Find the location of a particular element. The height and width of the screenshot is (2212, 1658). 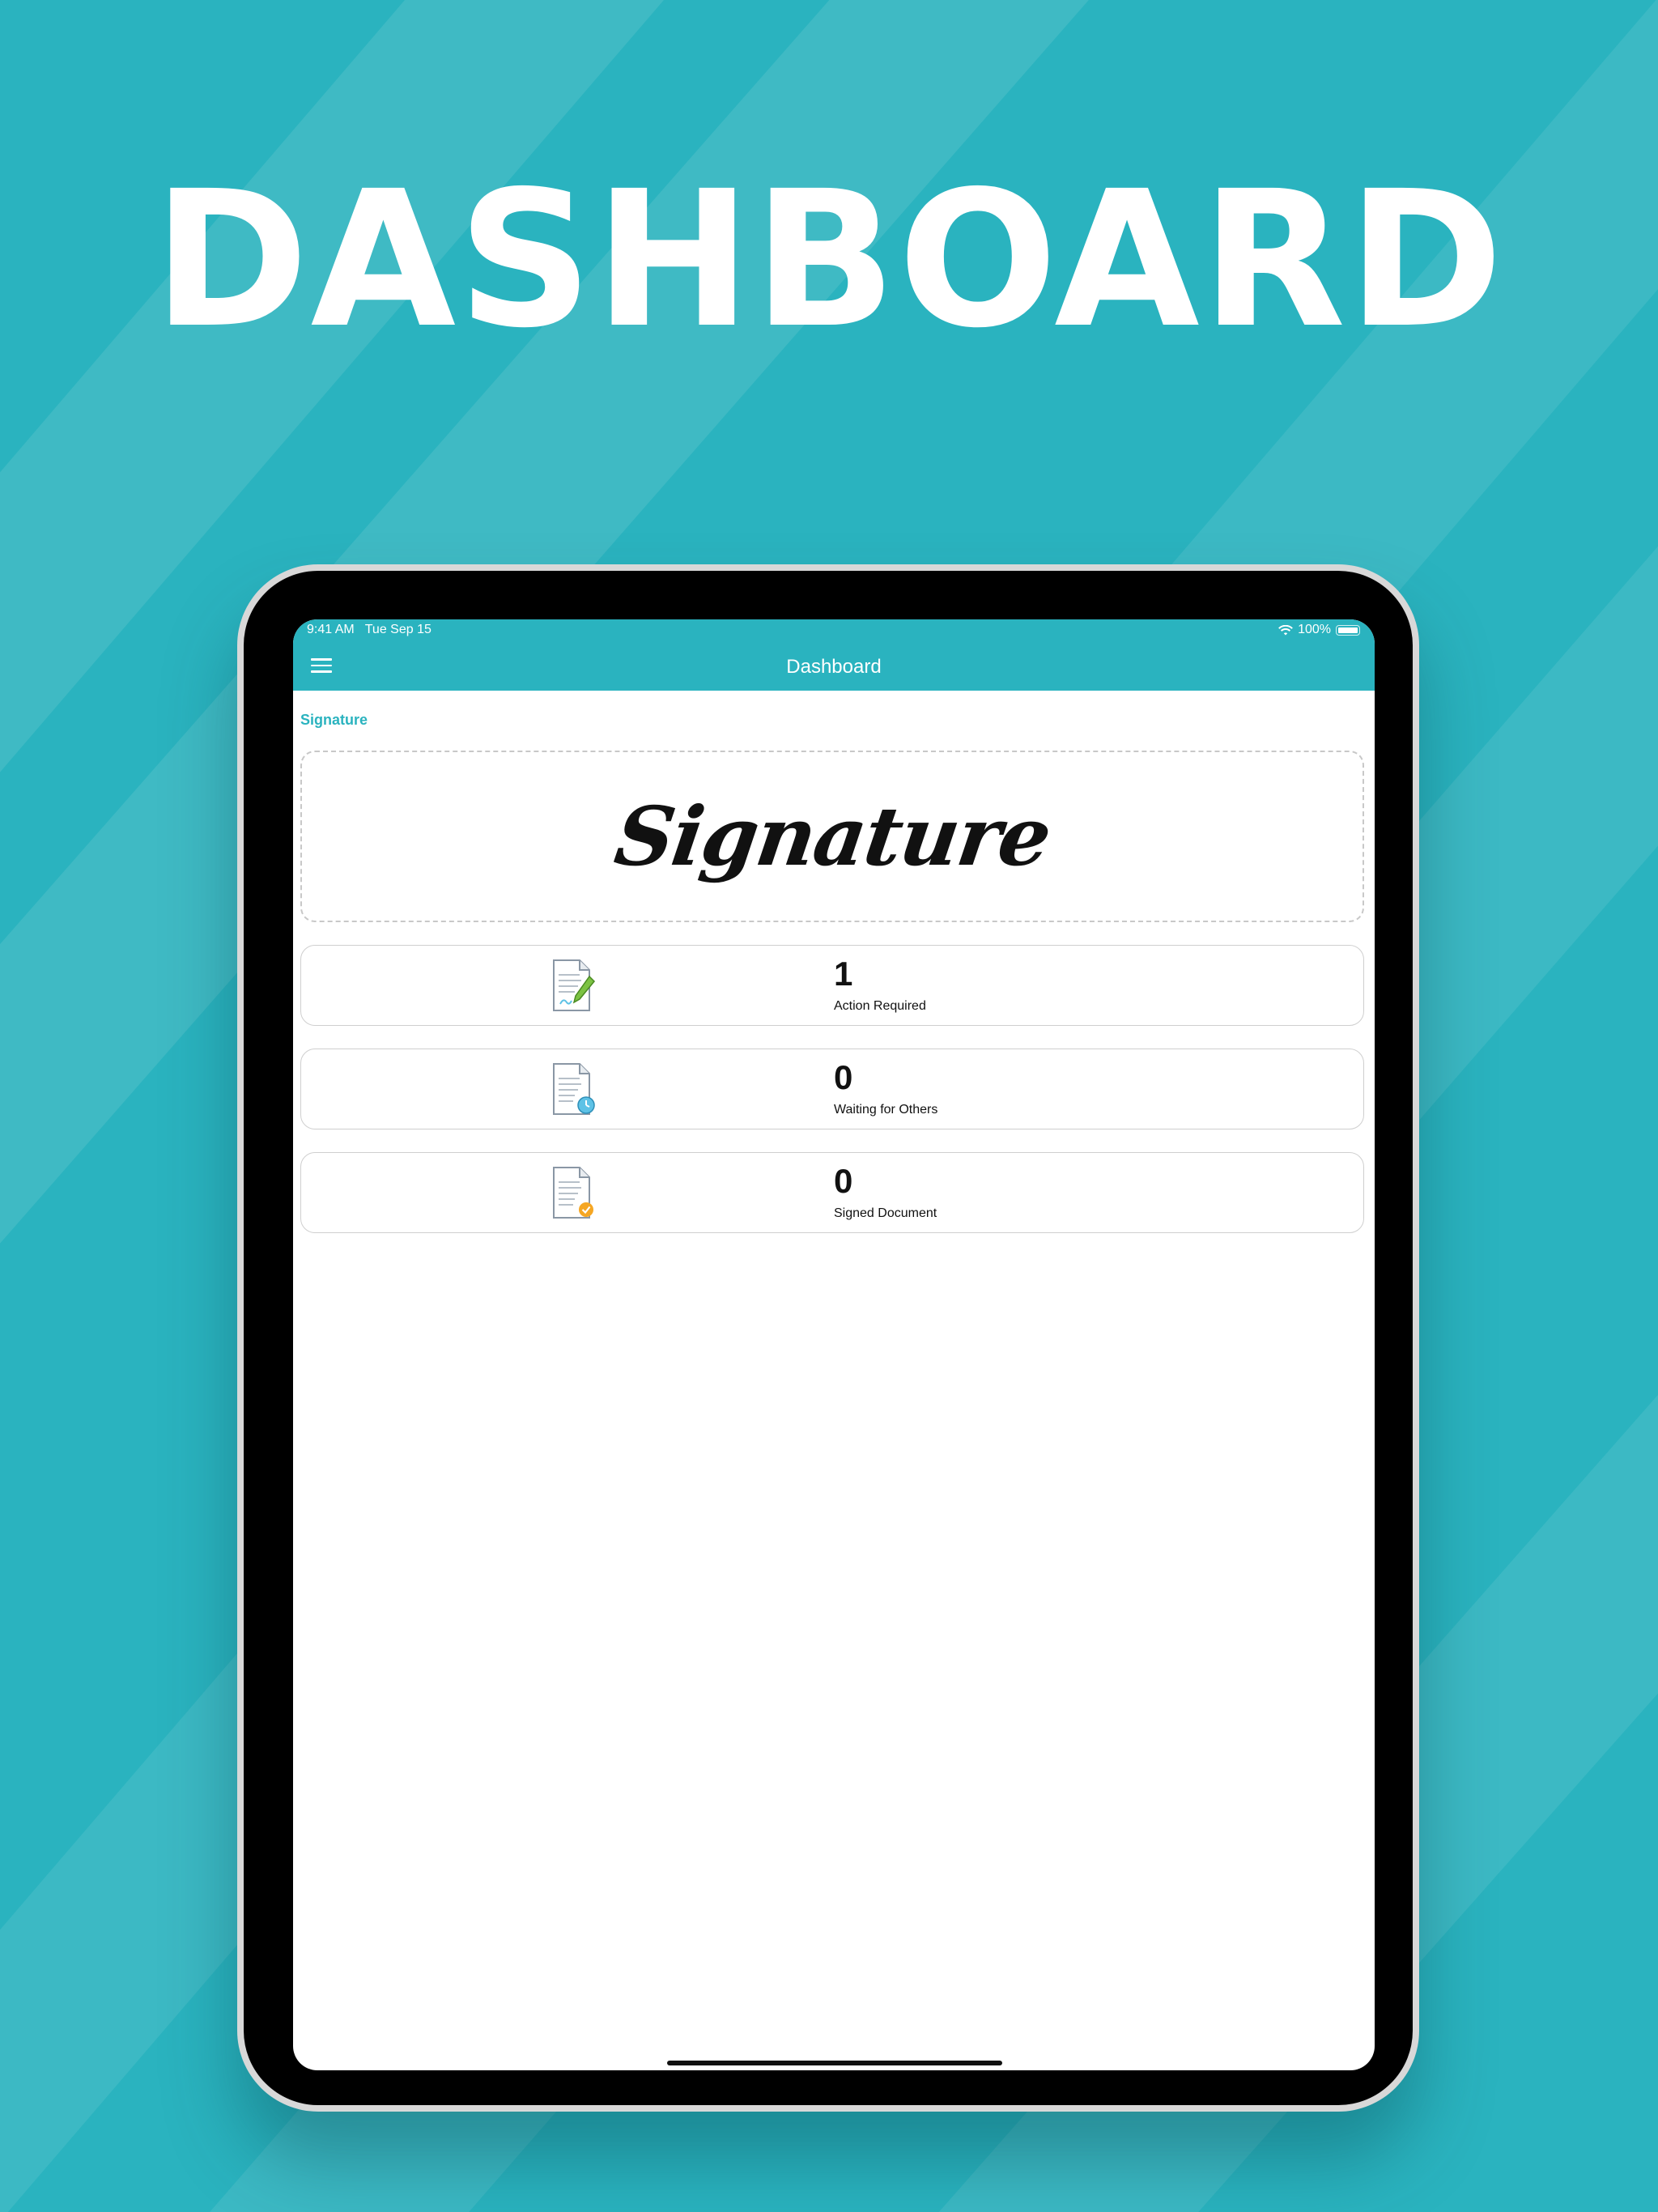

headline: DASHBOARD is located at coordinates (829, 260).